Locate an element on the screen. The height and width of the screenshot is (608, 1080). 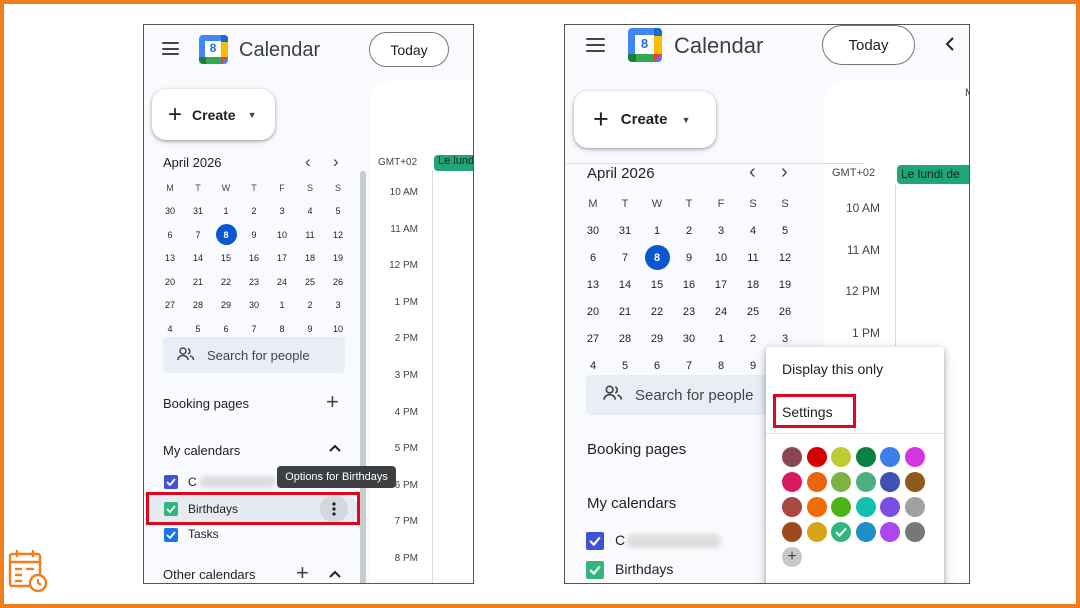
display-this-only-item: Display this only is located at coordinates (832, 369).